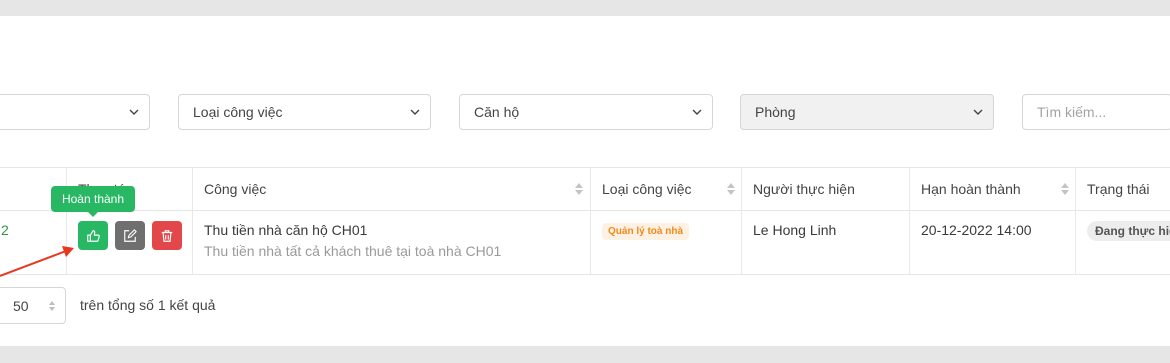  What do you see at coordinates (52, 306) in the screenshot?
I see `spinner-icon` at bounding box center [52, 306].